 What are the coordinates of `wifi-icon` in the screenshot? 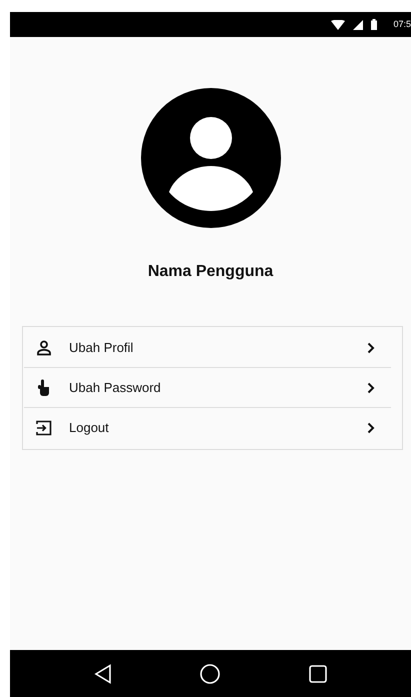 It's located at (338, 25).